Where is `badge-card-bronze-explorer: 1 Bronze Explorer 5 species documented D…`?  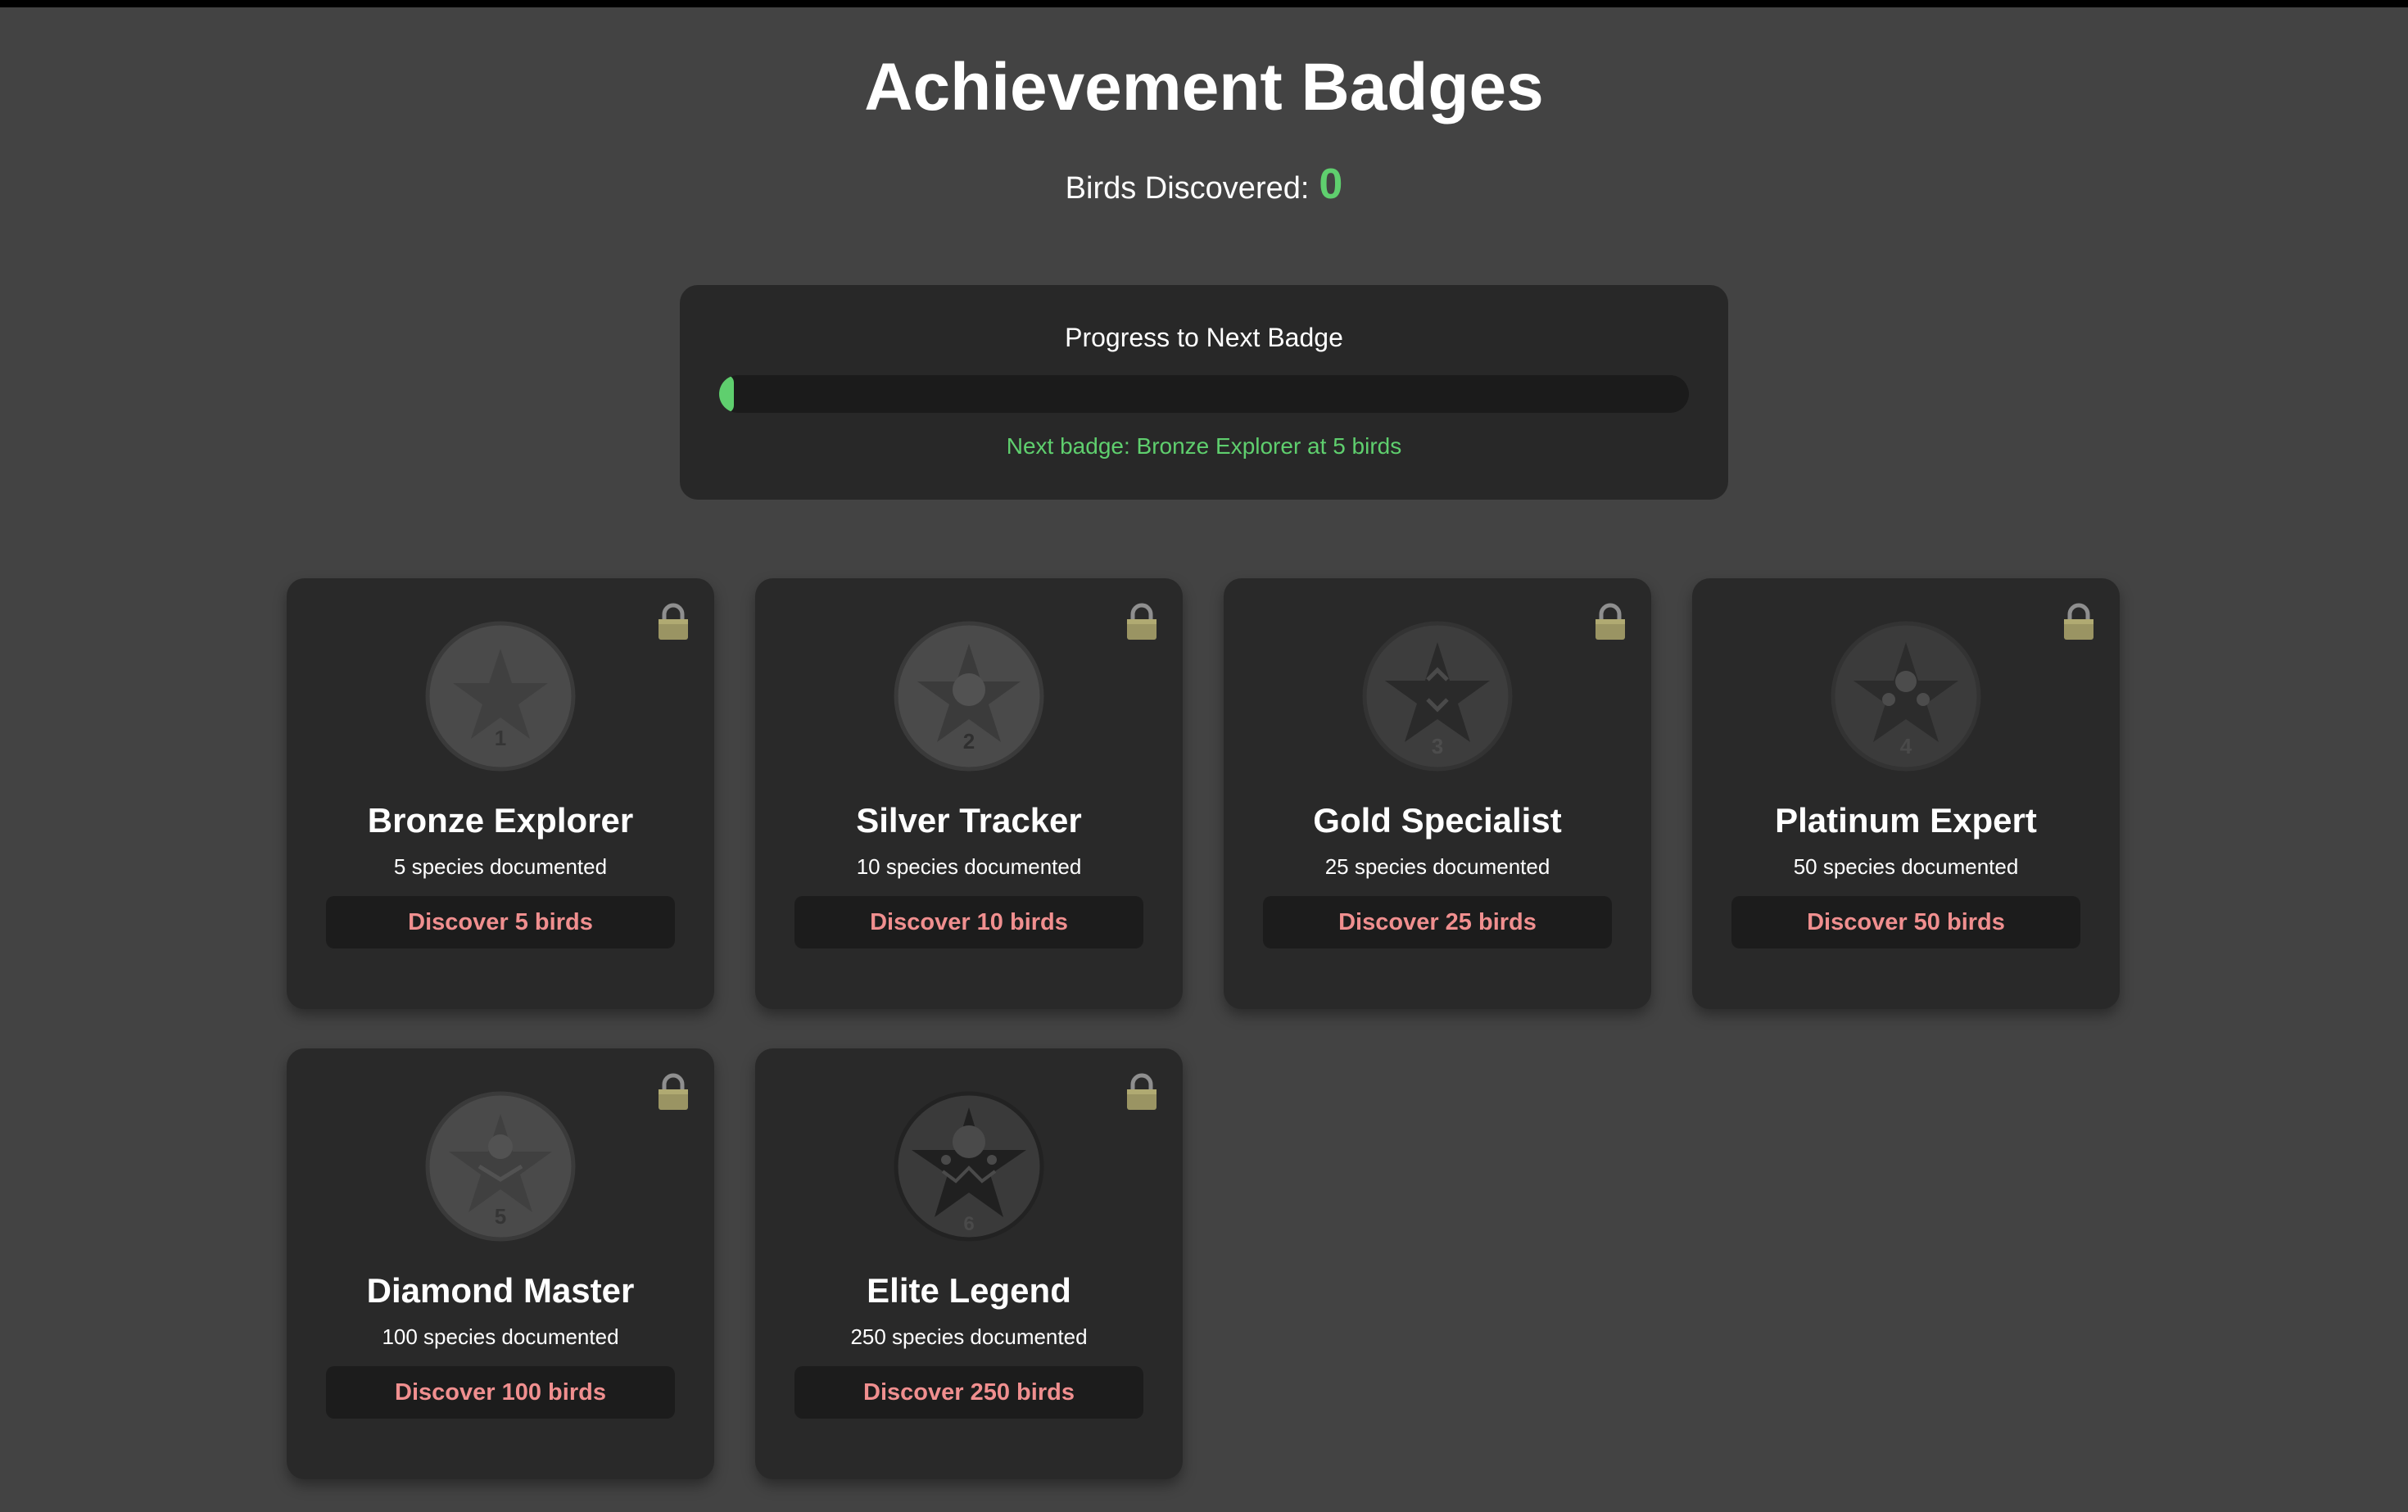
badge-card-bronze-explorer: 1 Bronze Explorer 5 species documented D… is located at coordinates (500, 794).